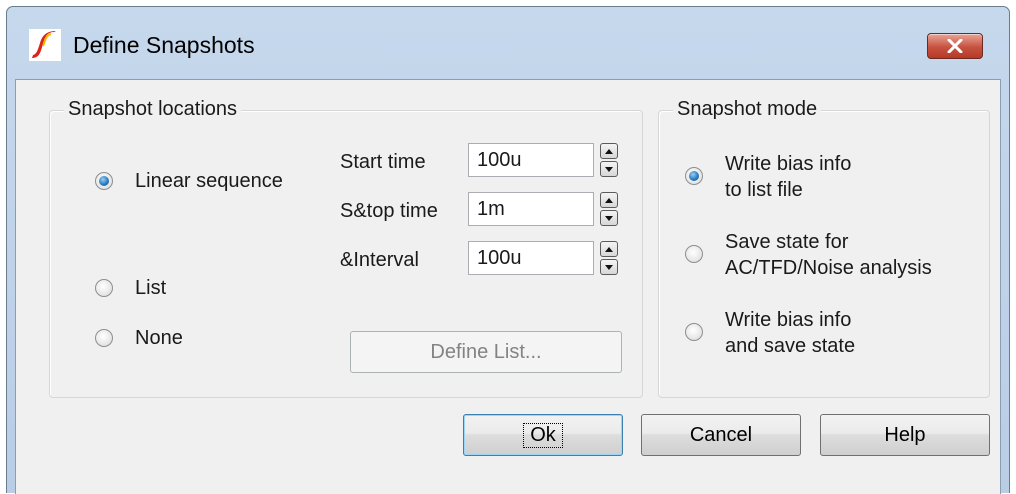 This screenshot has height=494, width=1016. Describe the element at coordinates (788, 177) in the screenshot. I see `radio-label: Write bias info to list file` at that location.